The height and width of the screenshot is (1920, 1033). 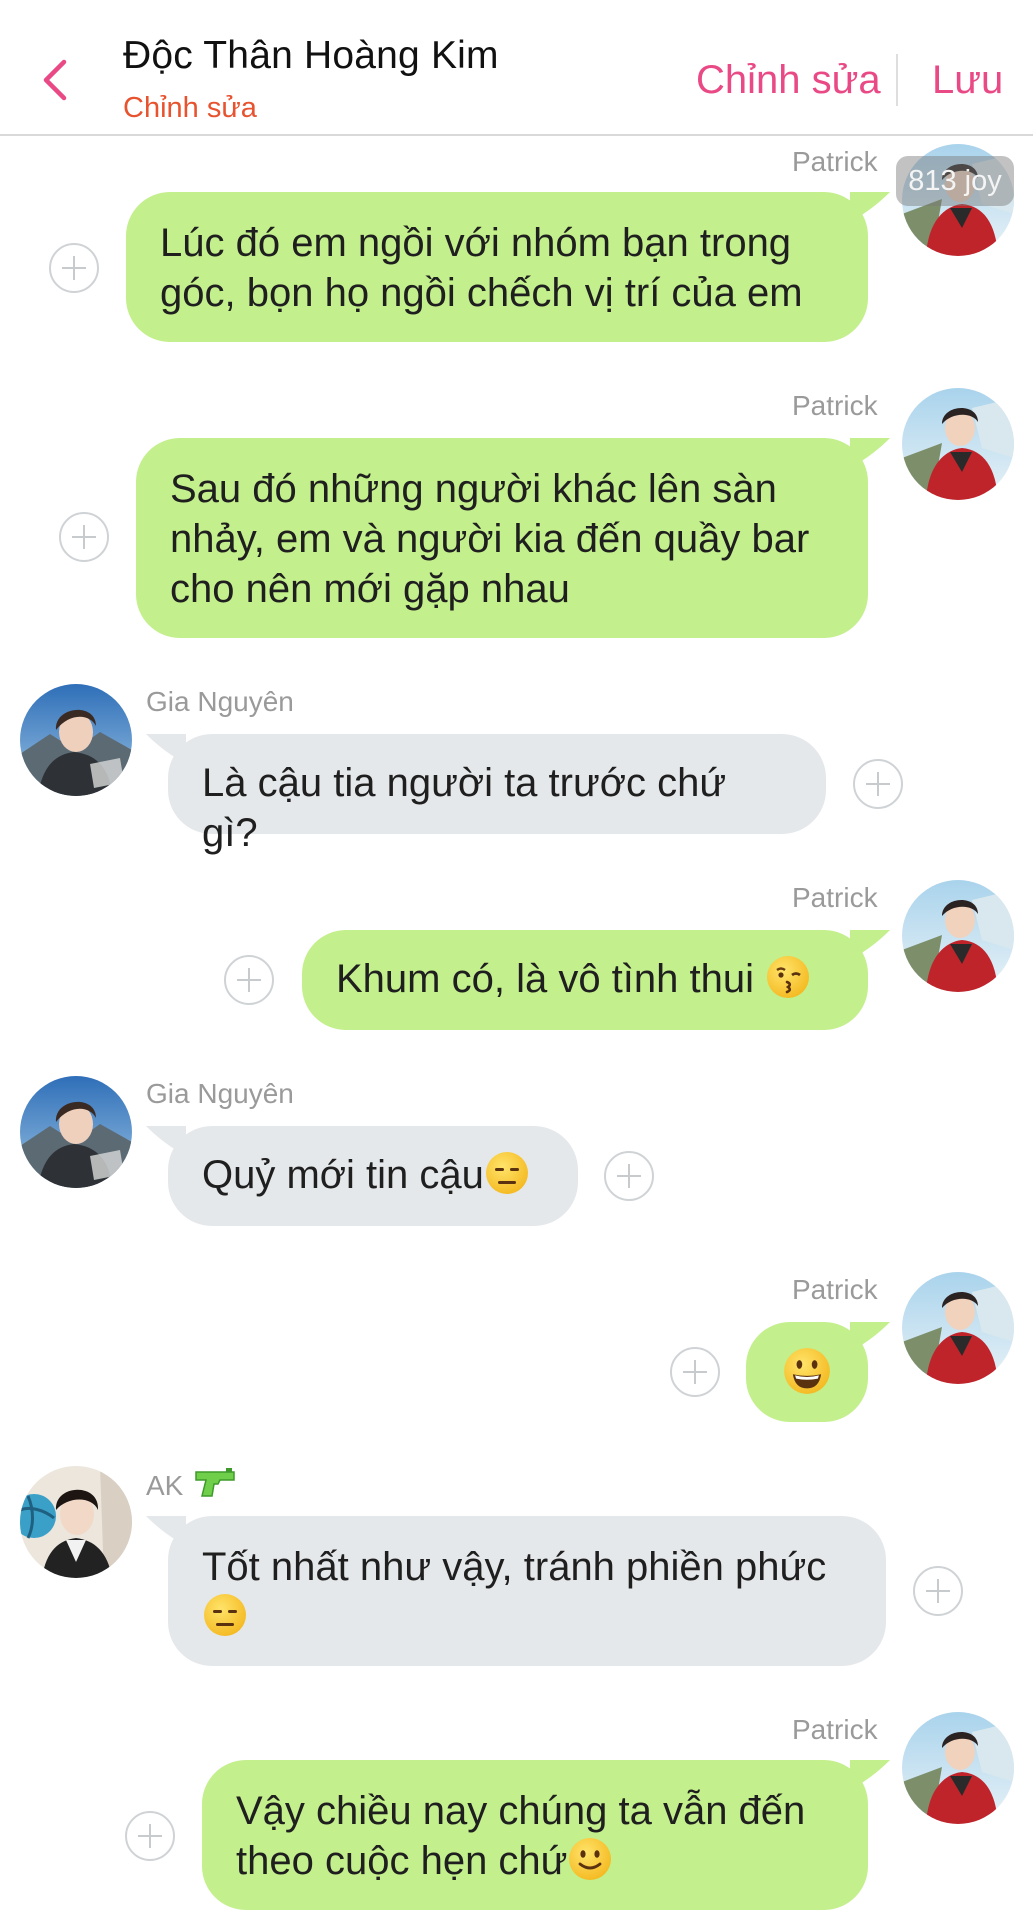 What do you see at coordinates (190, 108) in the screenshot?
I see `chat-subtitle-edit-link: Chỉnh sửa` at bounding box center [190, 108].